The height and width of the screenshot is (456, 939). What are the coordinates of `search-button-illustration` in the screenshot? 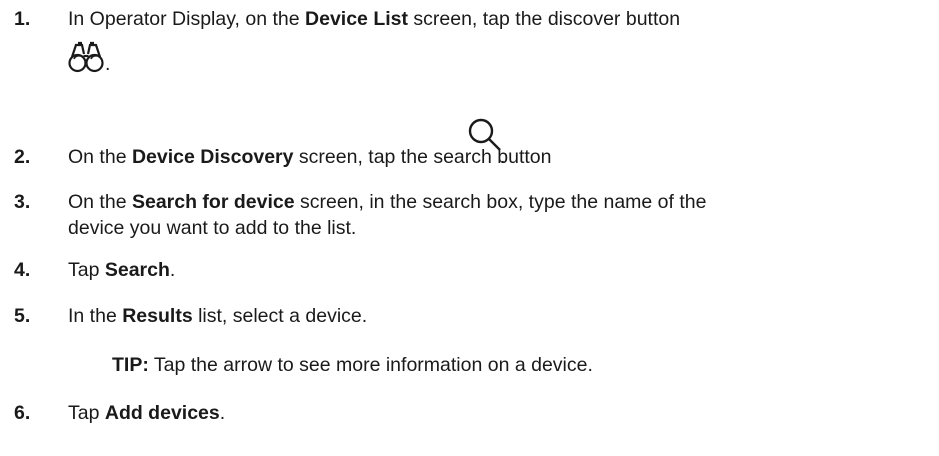 It's located at (485, 138).